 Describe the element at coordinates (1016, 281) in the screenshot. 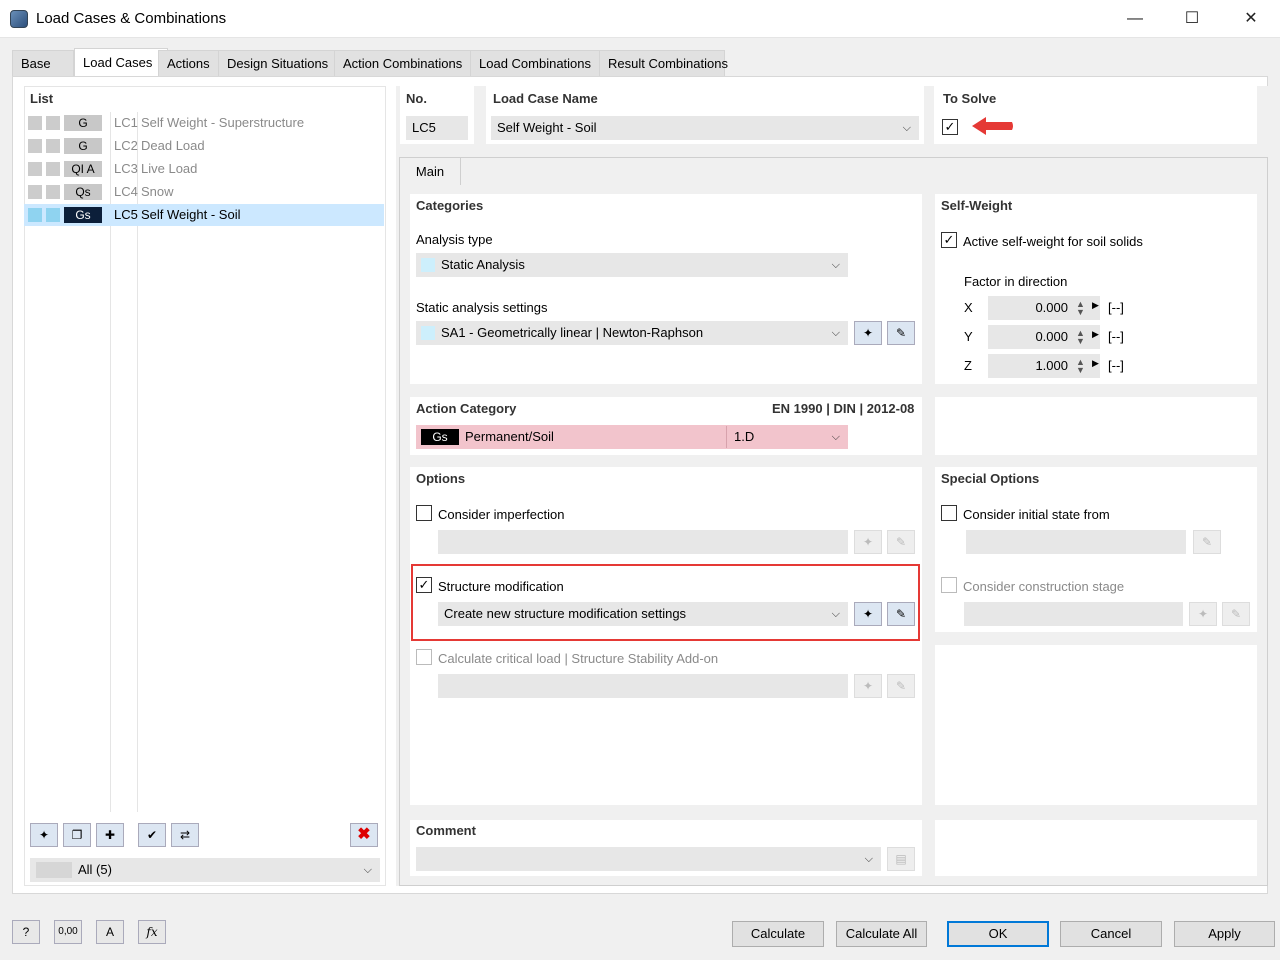

I see `factor-label: Factor in direction` at that location.